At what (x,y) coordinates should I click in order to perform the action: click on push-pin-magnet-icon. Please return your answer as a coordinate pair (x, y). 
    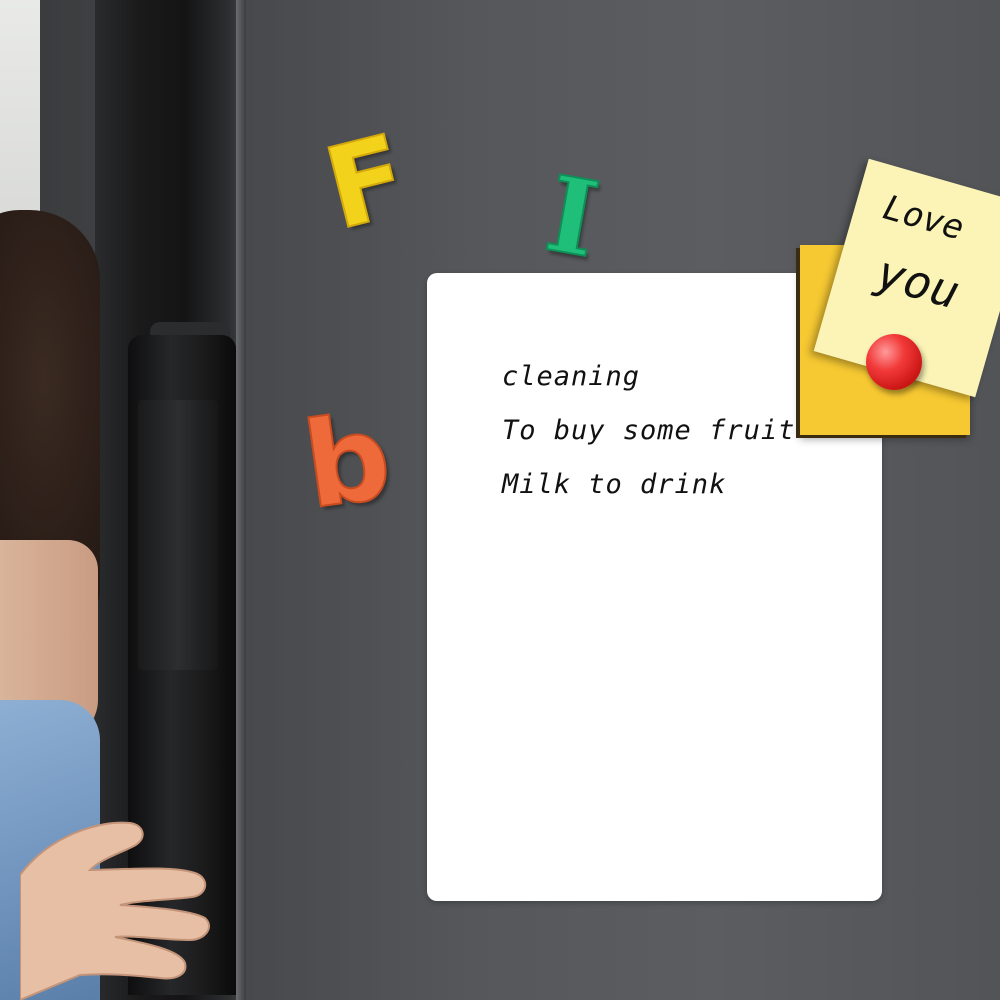
    Looking at the image, I should click on (894, 362).